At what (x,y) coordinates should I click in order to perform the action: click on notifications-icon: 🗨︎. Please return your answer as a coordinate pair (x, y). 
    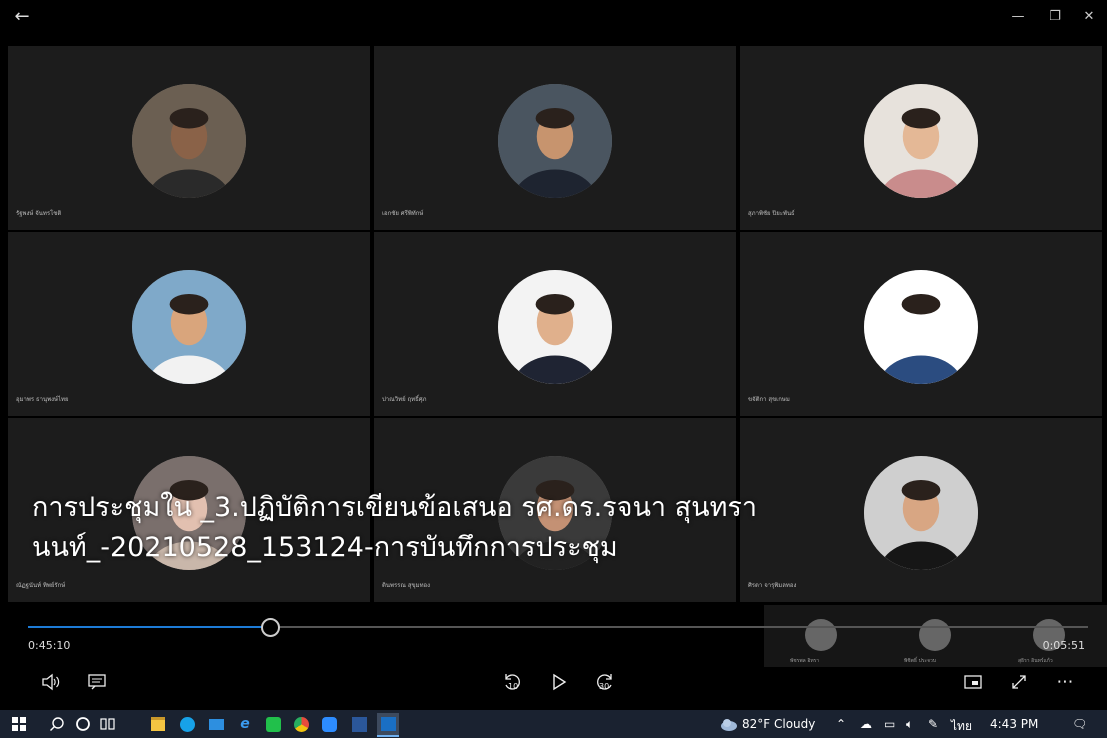
    Looking at the image, I should click on (1079, 724).